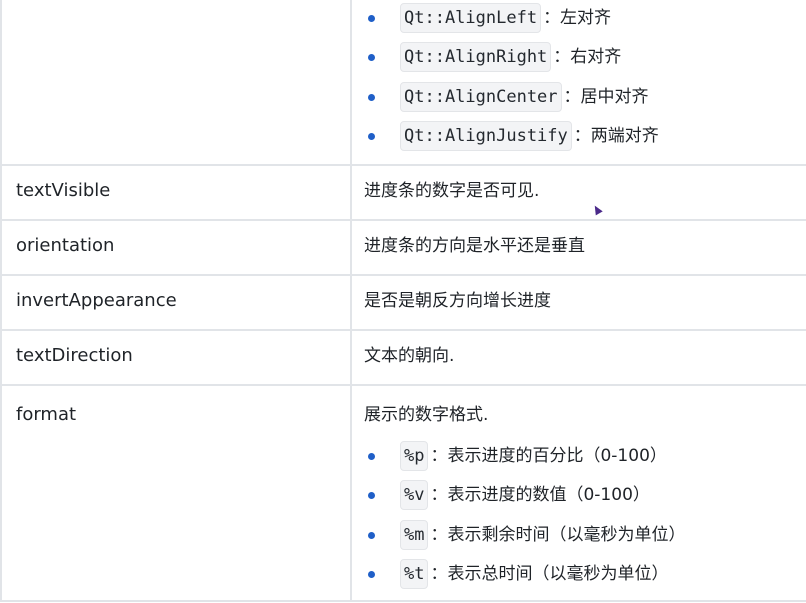 Image resolution: width=806 pixels, height=603 pixels. What do you see at coordinates (476, 57) in the screenshot?
I see `code-span: Qt::AlignRight` at bounding box center [476, 57].